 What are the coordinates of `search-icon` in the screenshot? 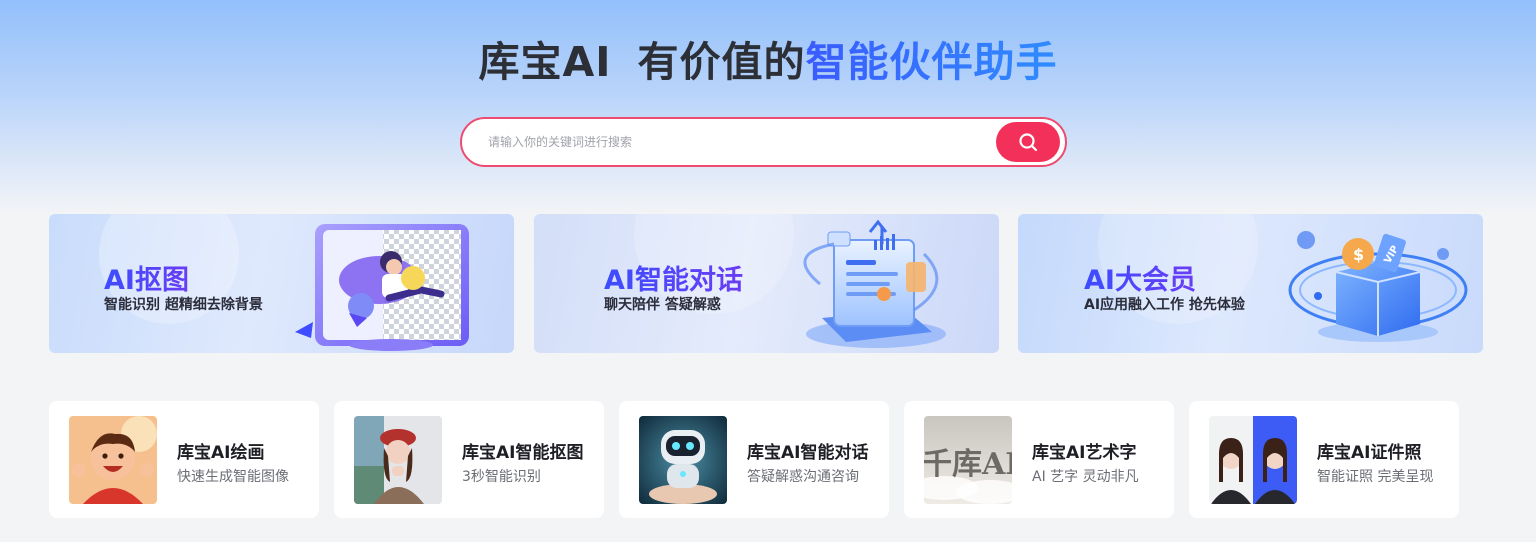 It's located at (1028, 142).